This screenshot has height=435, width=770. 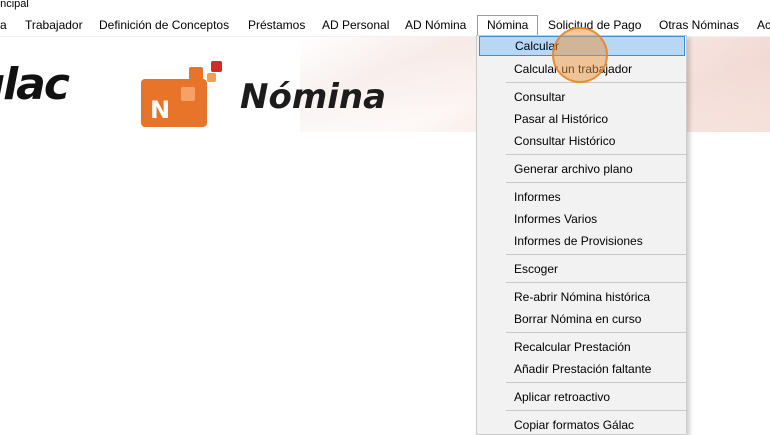 What do you see at coordinates (582, 319) in the screenshot?
I see `menu-option-borrar-nomina: Borrar Nómina en curso` at bounding box center [582, 319].